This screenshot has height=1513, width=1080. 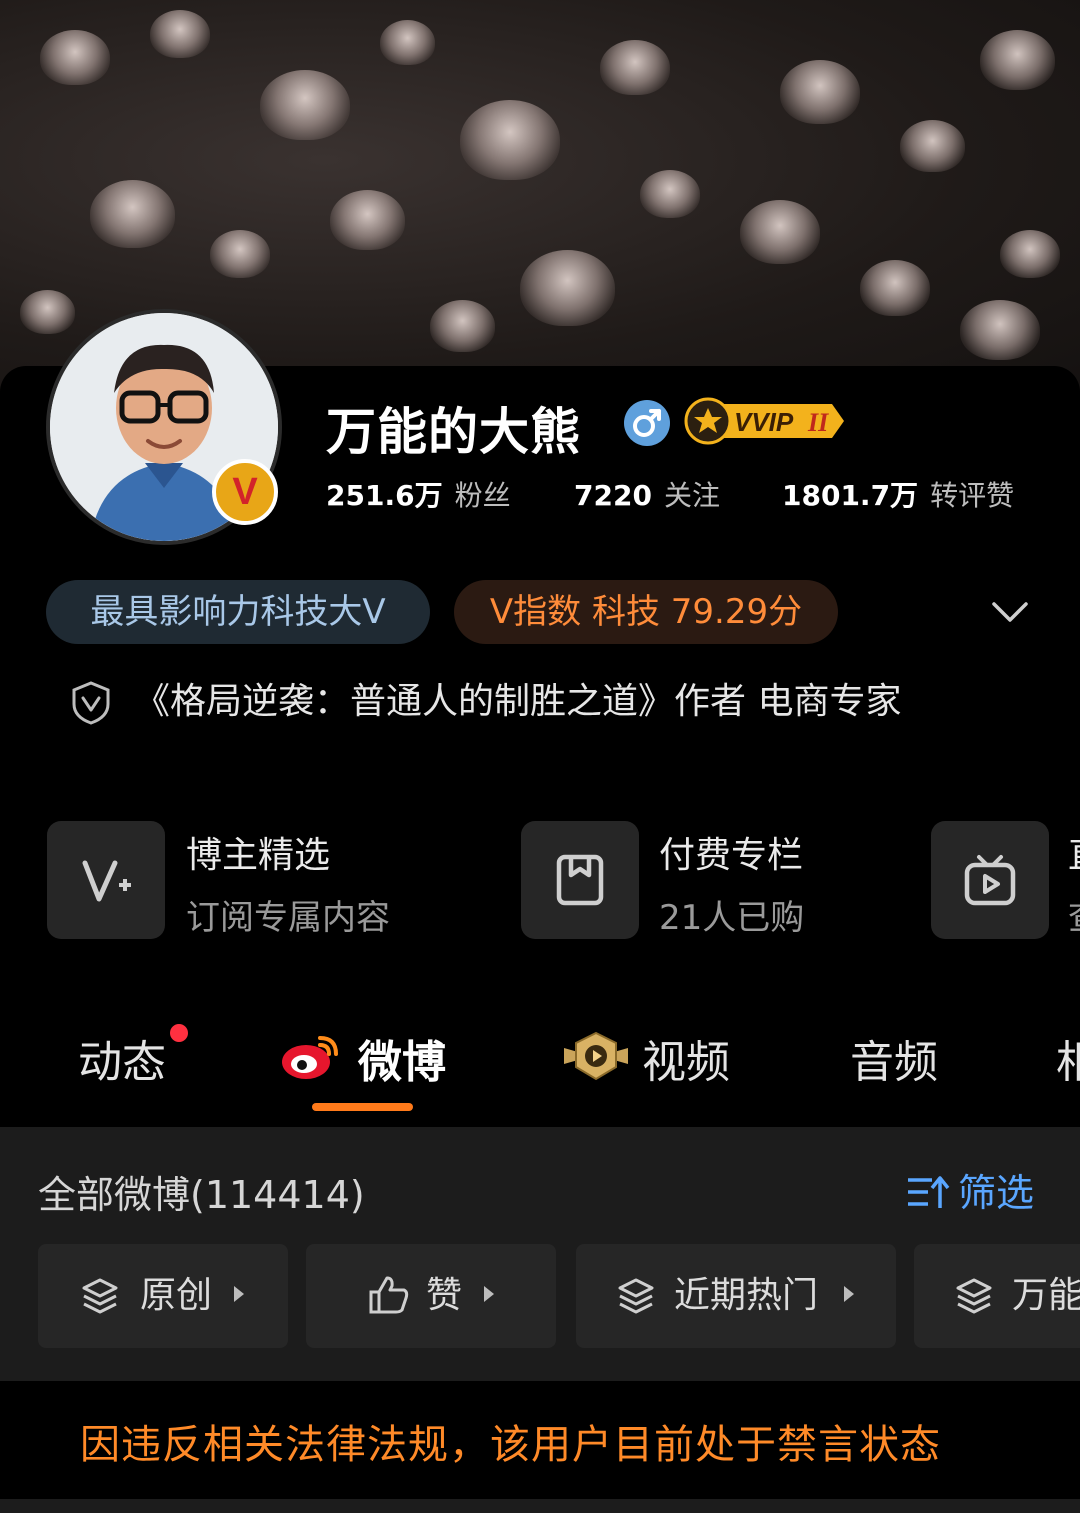 I want to click on v-plus-icon, so click(x=106, y=880).